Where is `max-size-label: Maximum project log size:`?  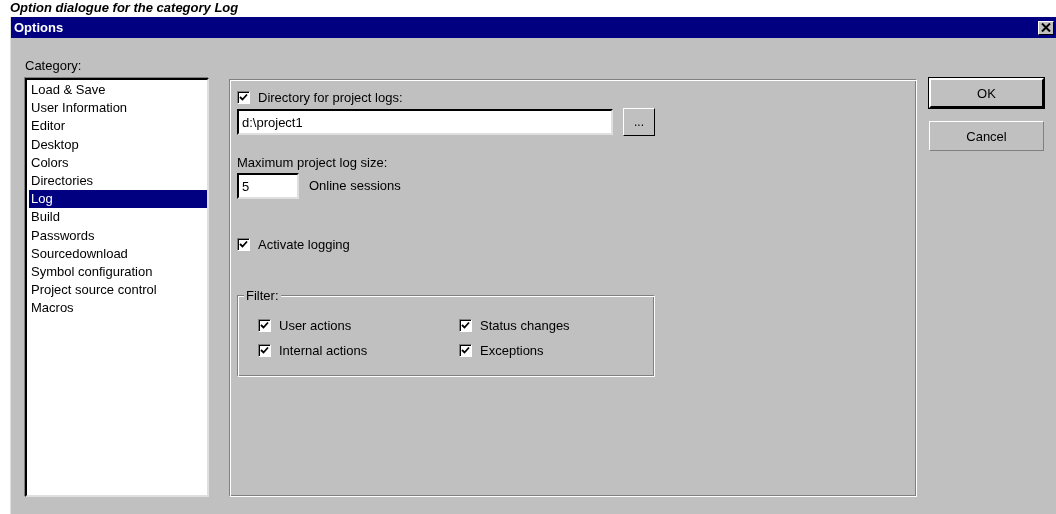 max-size-label: Maximum project log size: is located at coordinates (313, 163).